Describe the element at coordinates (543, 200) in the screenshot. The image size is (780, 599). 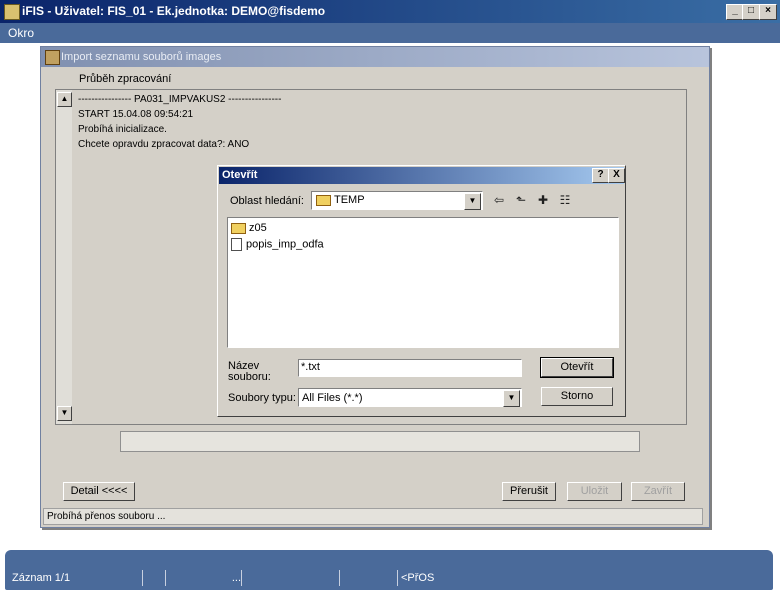
I see `new-folder-icon: ✚` at that location.